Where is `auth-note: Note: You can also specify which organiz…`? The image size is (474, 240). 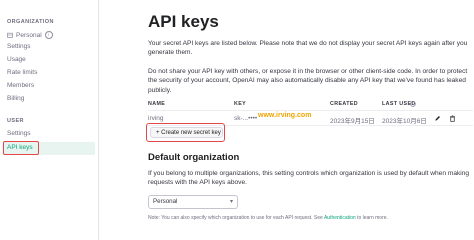 auth-note: Note: You can also specify which organiz… is located at coordinates (268, 218).